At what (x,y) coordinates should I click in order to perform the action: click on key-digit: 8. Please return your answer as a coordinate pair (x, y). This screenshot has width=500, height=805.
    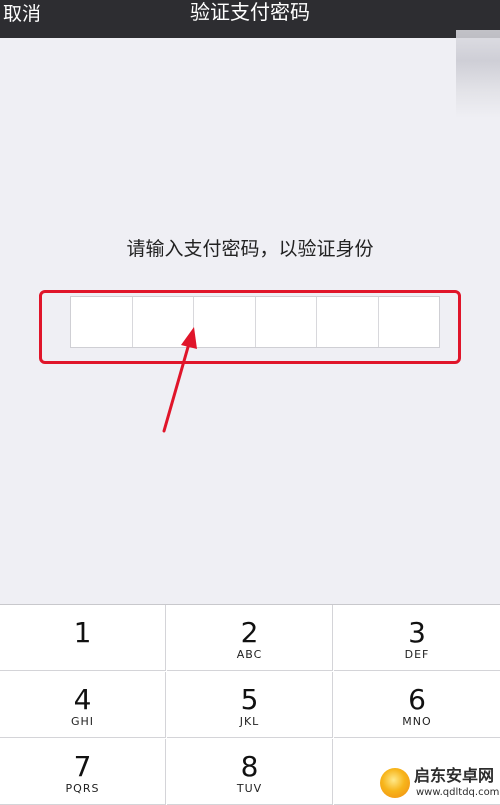
    Looking at the image, I should click on (249, 766).